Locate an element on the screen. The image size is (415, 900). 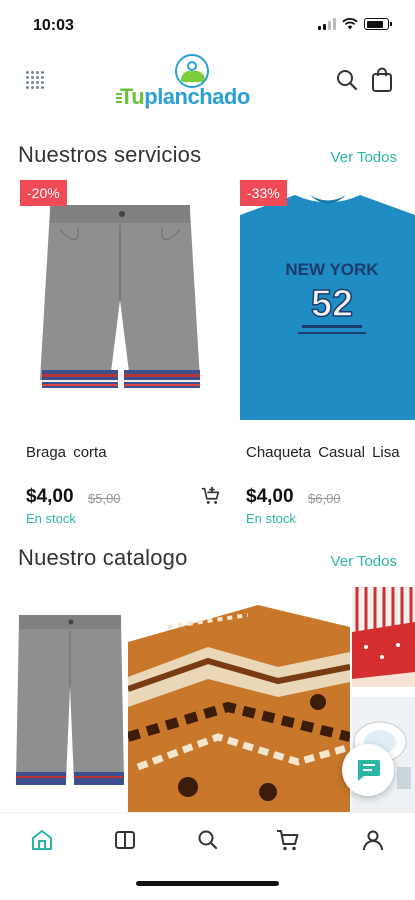
chat-icon is located at coordinates (369, 770).